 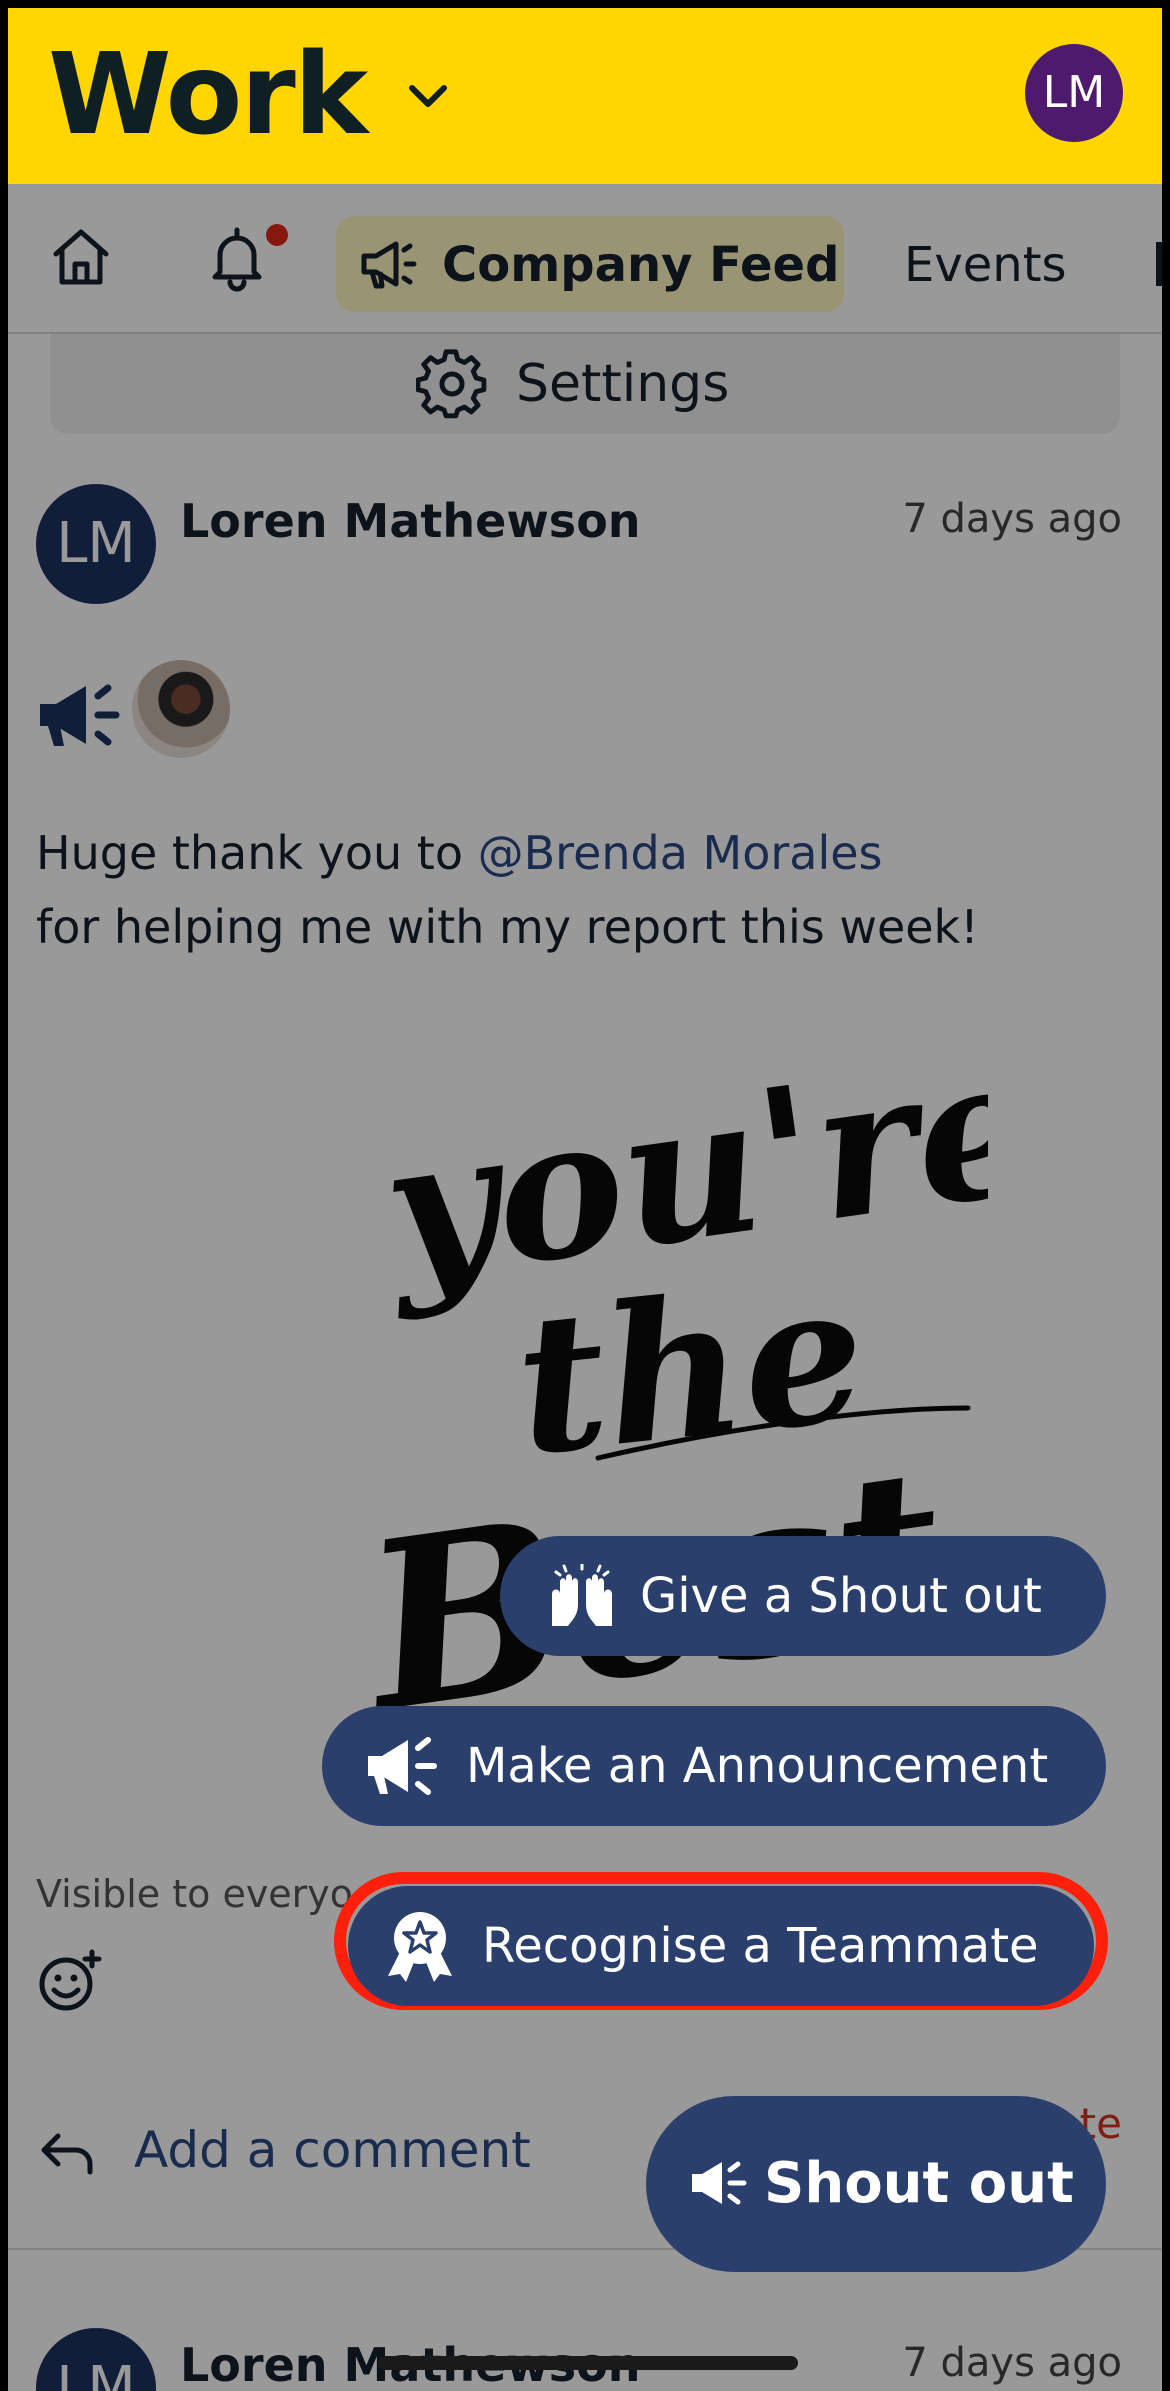 What do you see at coordinates (428, 98) in the screenshot?
I see `chevron-down-icon` at bounding box center [428, 98].